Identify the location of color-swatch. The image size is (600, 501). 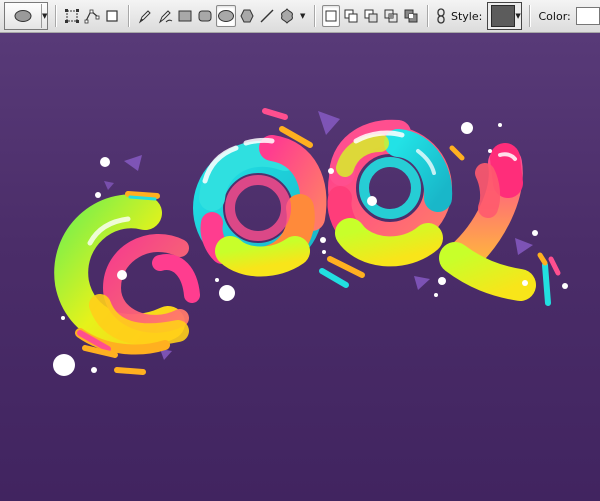
(587, 16).